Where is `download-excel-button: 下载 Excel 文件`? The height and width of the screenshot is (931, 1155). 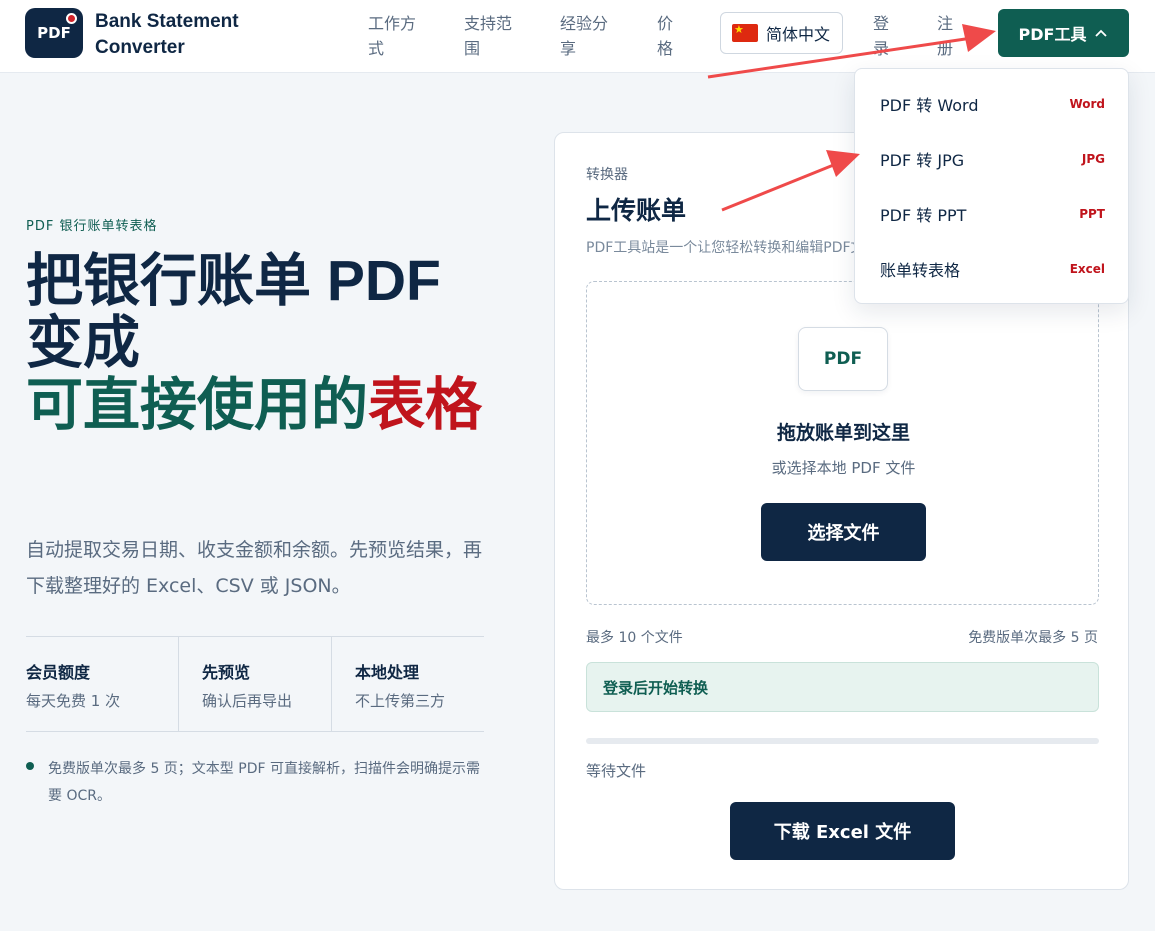 download-excel-button: 下载 Excel 文件 is located at coordinates (842, 831).